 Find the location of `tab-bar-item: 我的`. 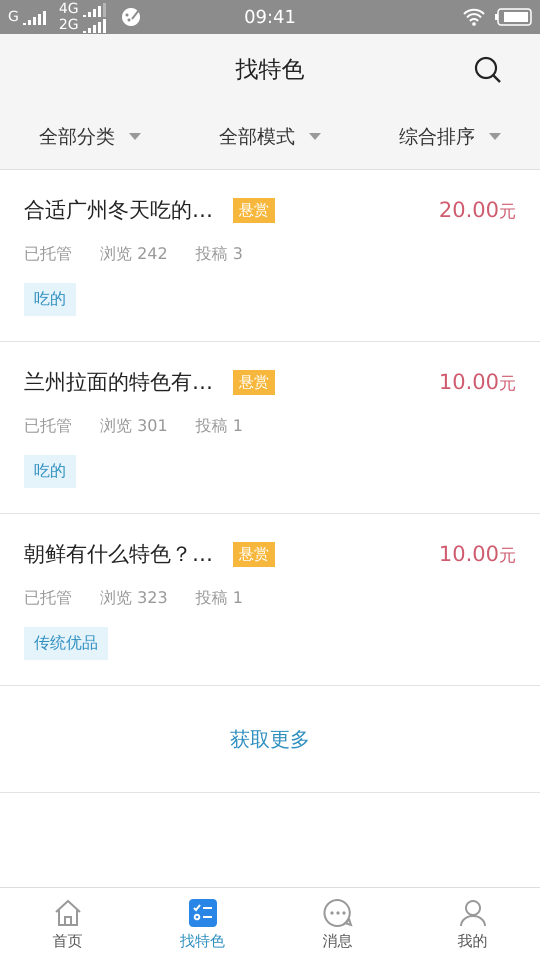

tab-bar-item: 我的 is located at coordinates (472, 924).